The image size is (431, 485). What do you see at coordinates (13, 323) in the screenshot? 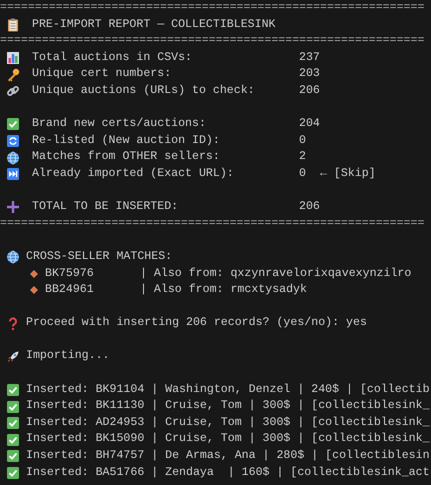
I see `question-mark-icon` at bounding box center [13, 323].